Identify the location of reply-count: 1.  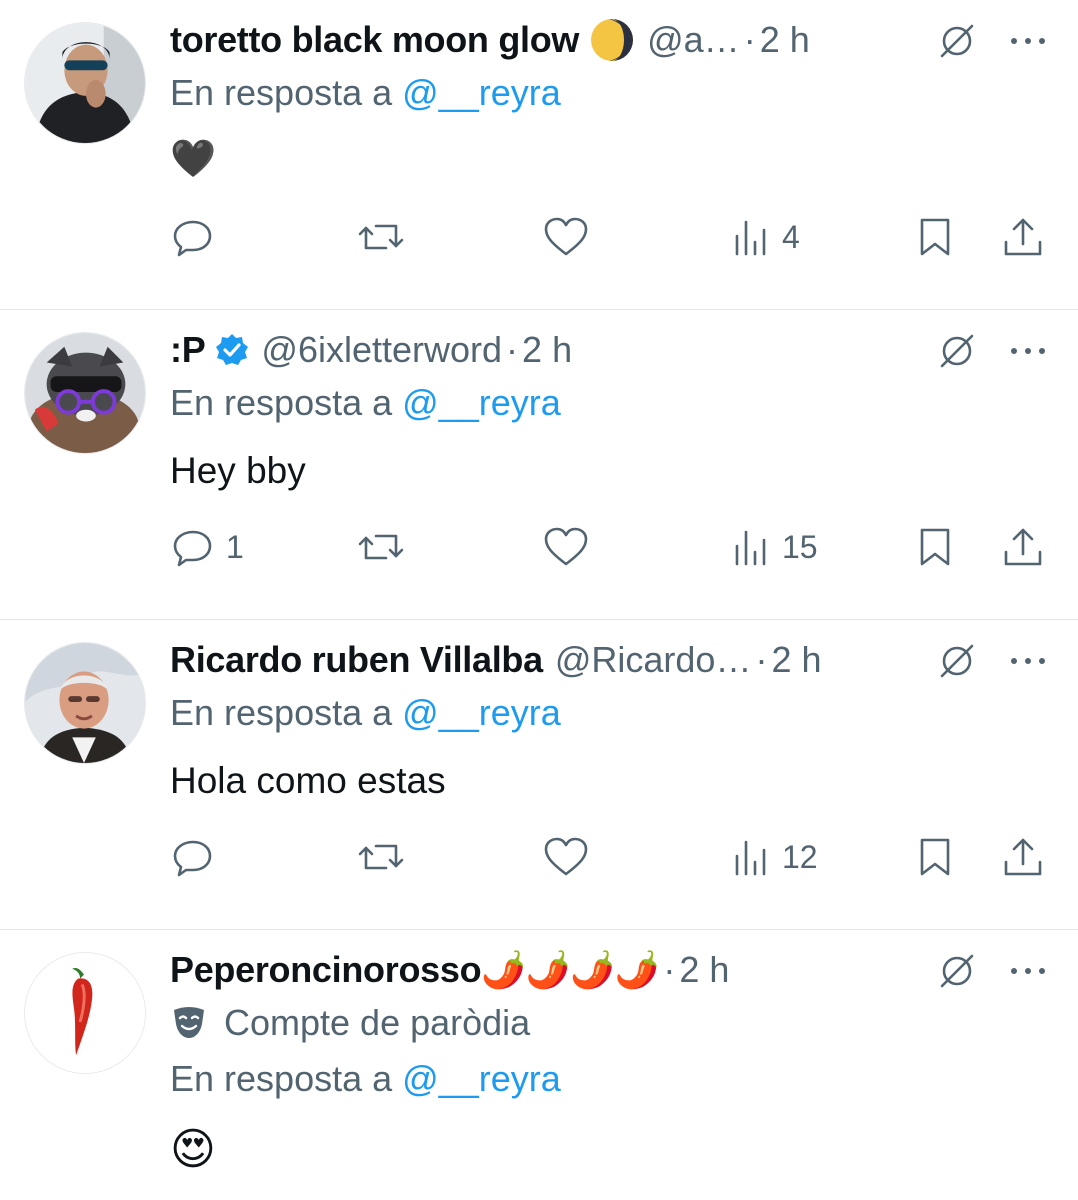
(235, 546).